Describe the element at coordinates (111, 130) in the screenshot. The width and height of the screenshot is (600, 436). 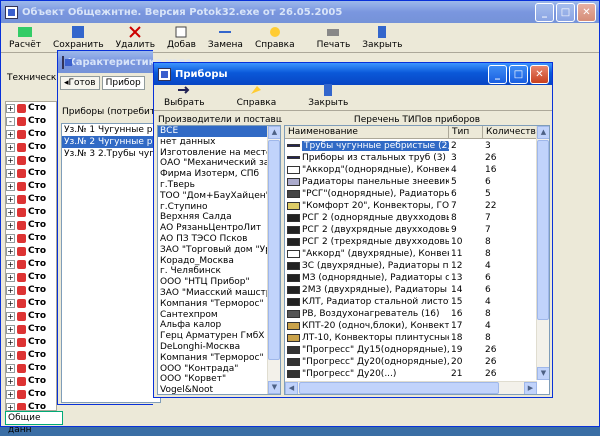
I see `device-row: Уз.№ 1 Чугунные радиа` at that location.